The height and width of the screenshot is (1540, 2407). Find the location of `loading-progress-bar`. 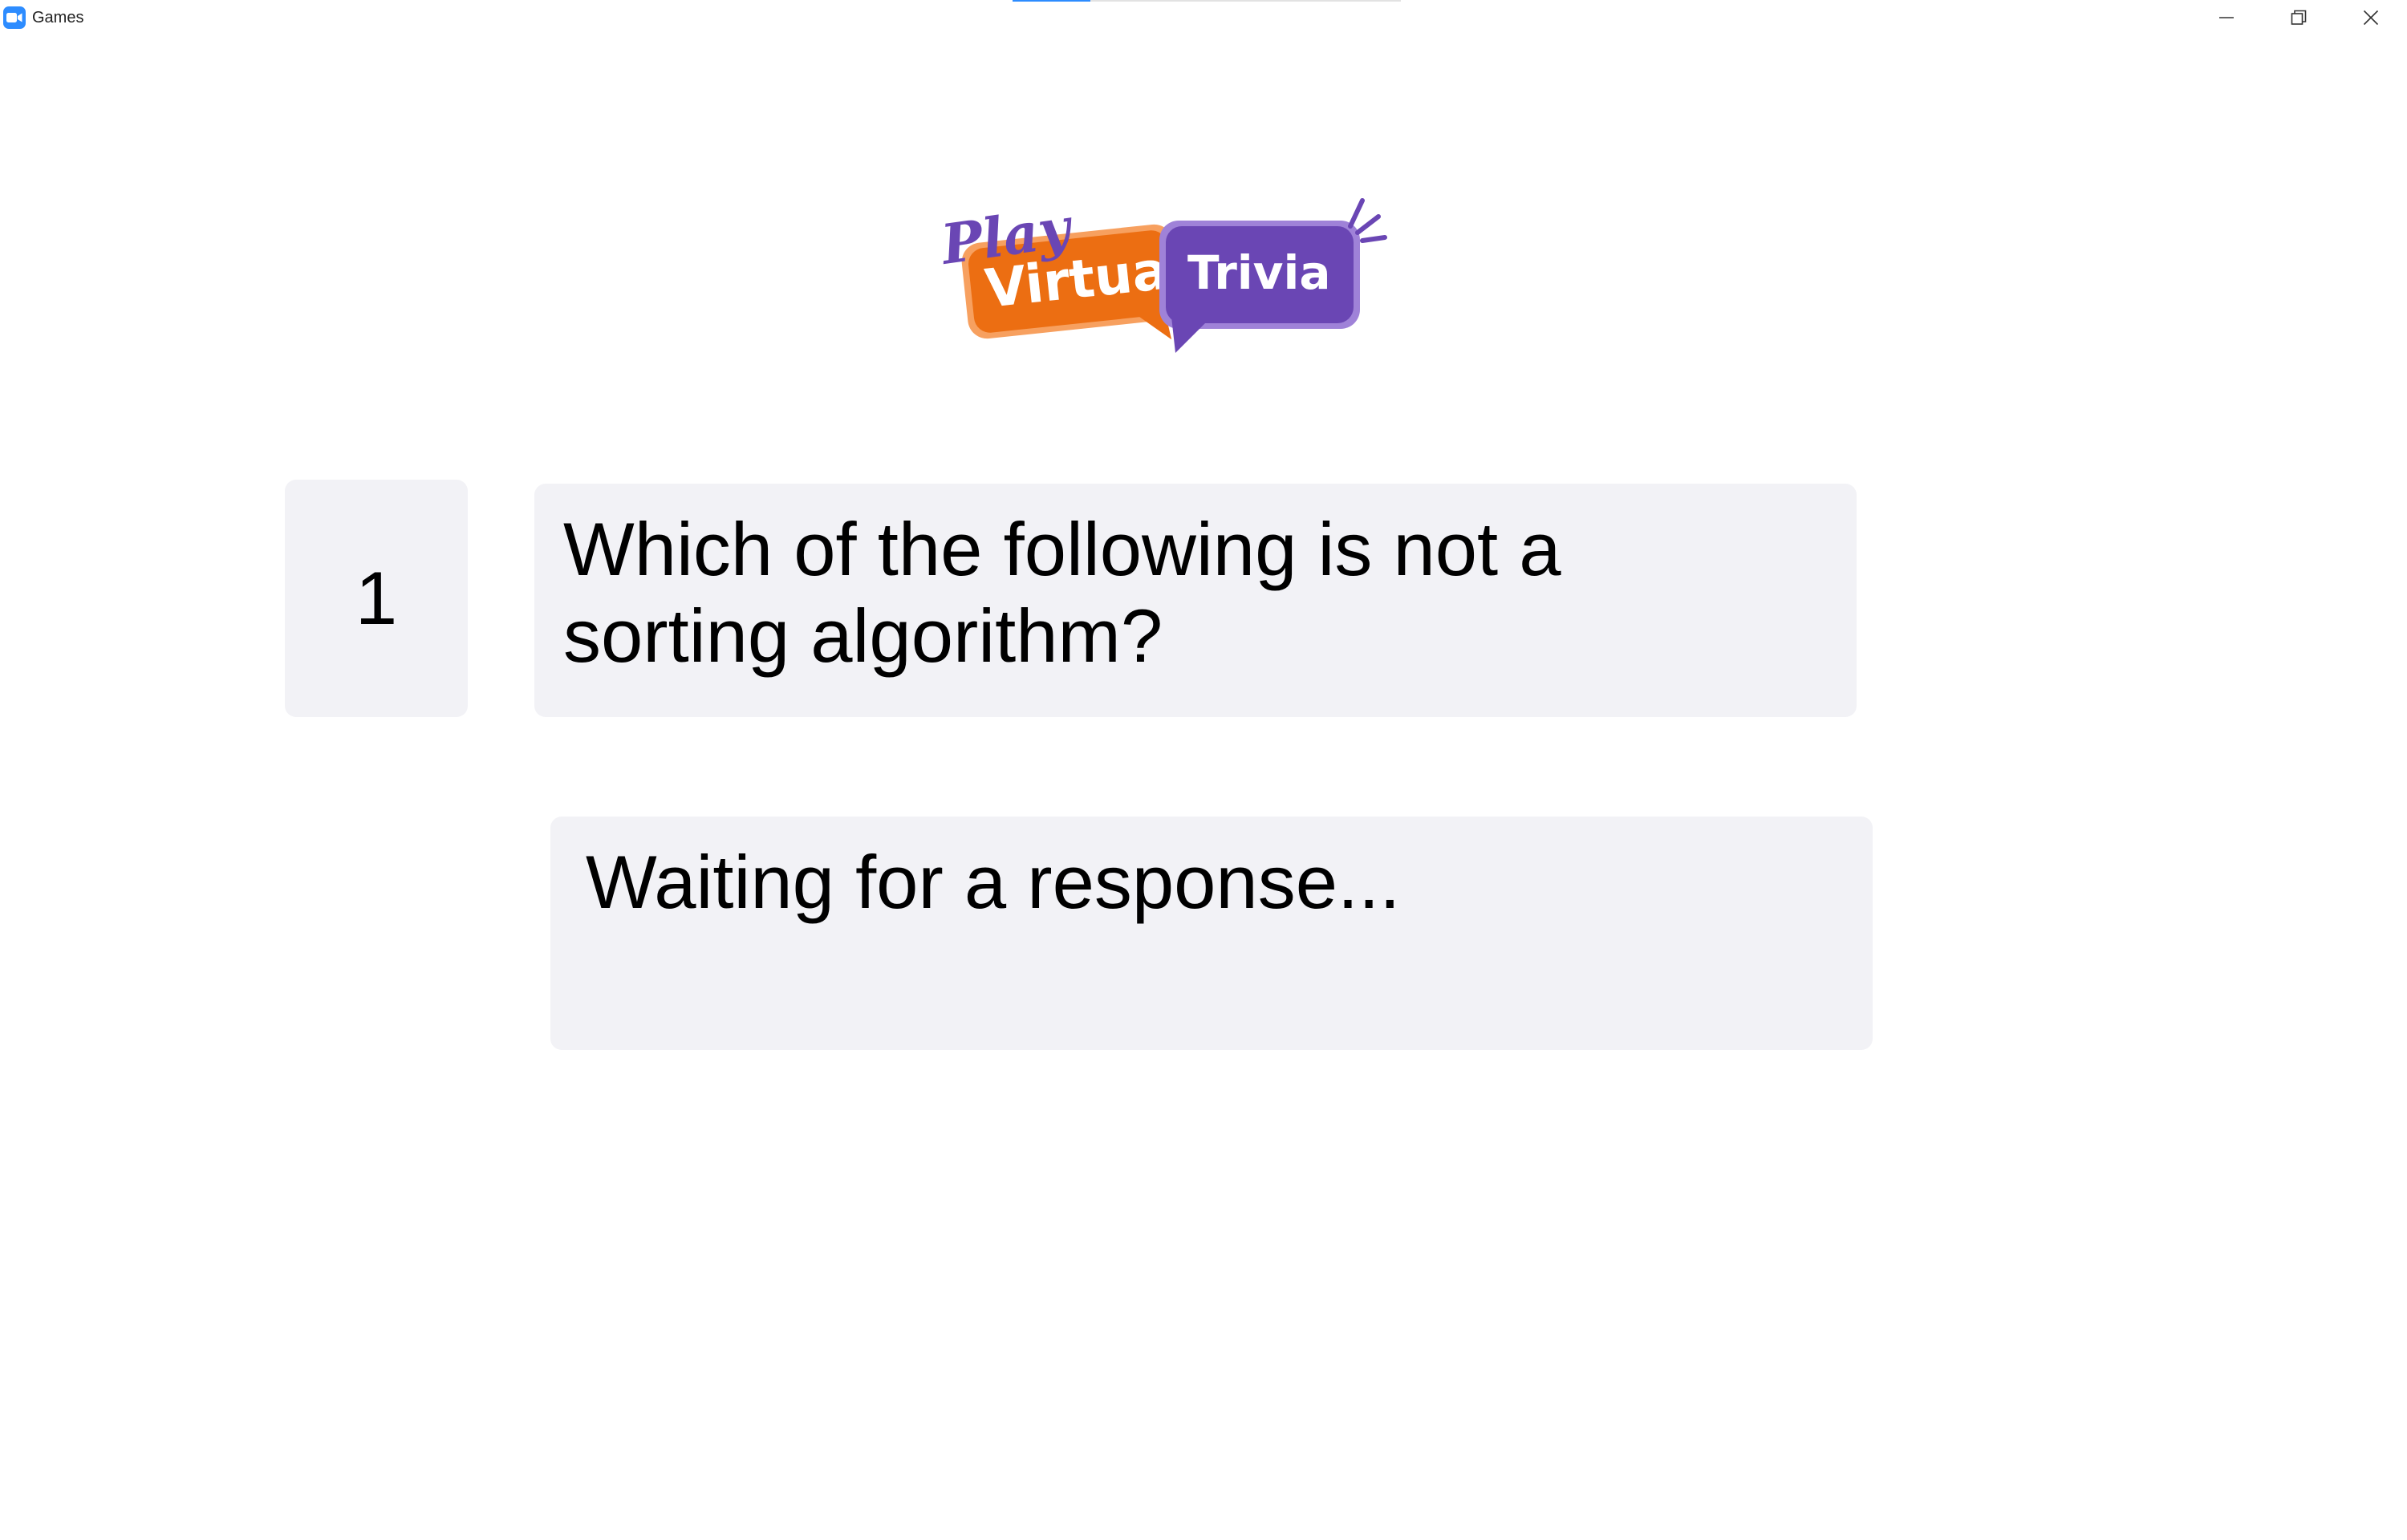

loading-progress-bar is located at coordinates (1207, 1).